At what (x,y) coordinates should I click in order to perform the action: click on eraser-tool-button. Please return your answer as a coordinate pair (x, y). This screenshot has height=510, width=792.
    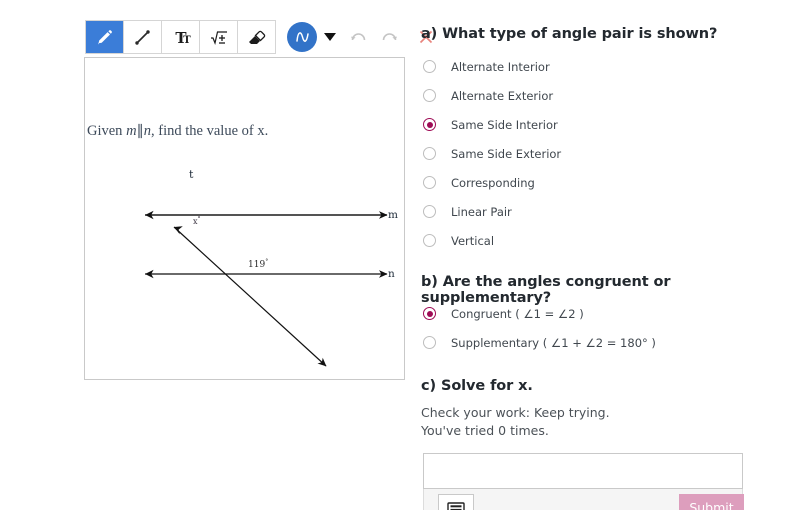
    Looking at the image, I should click on (257, 37).